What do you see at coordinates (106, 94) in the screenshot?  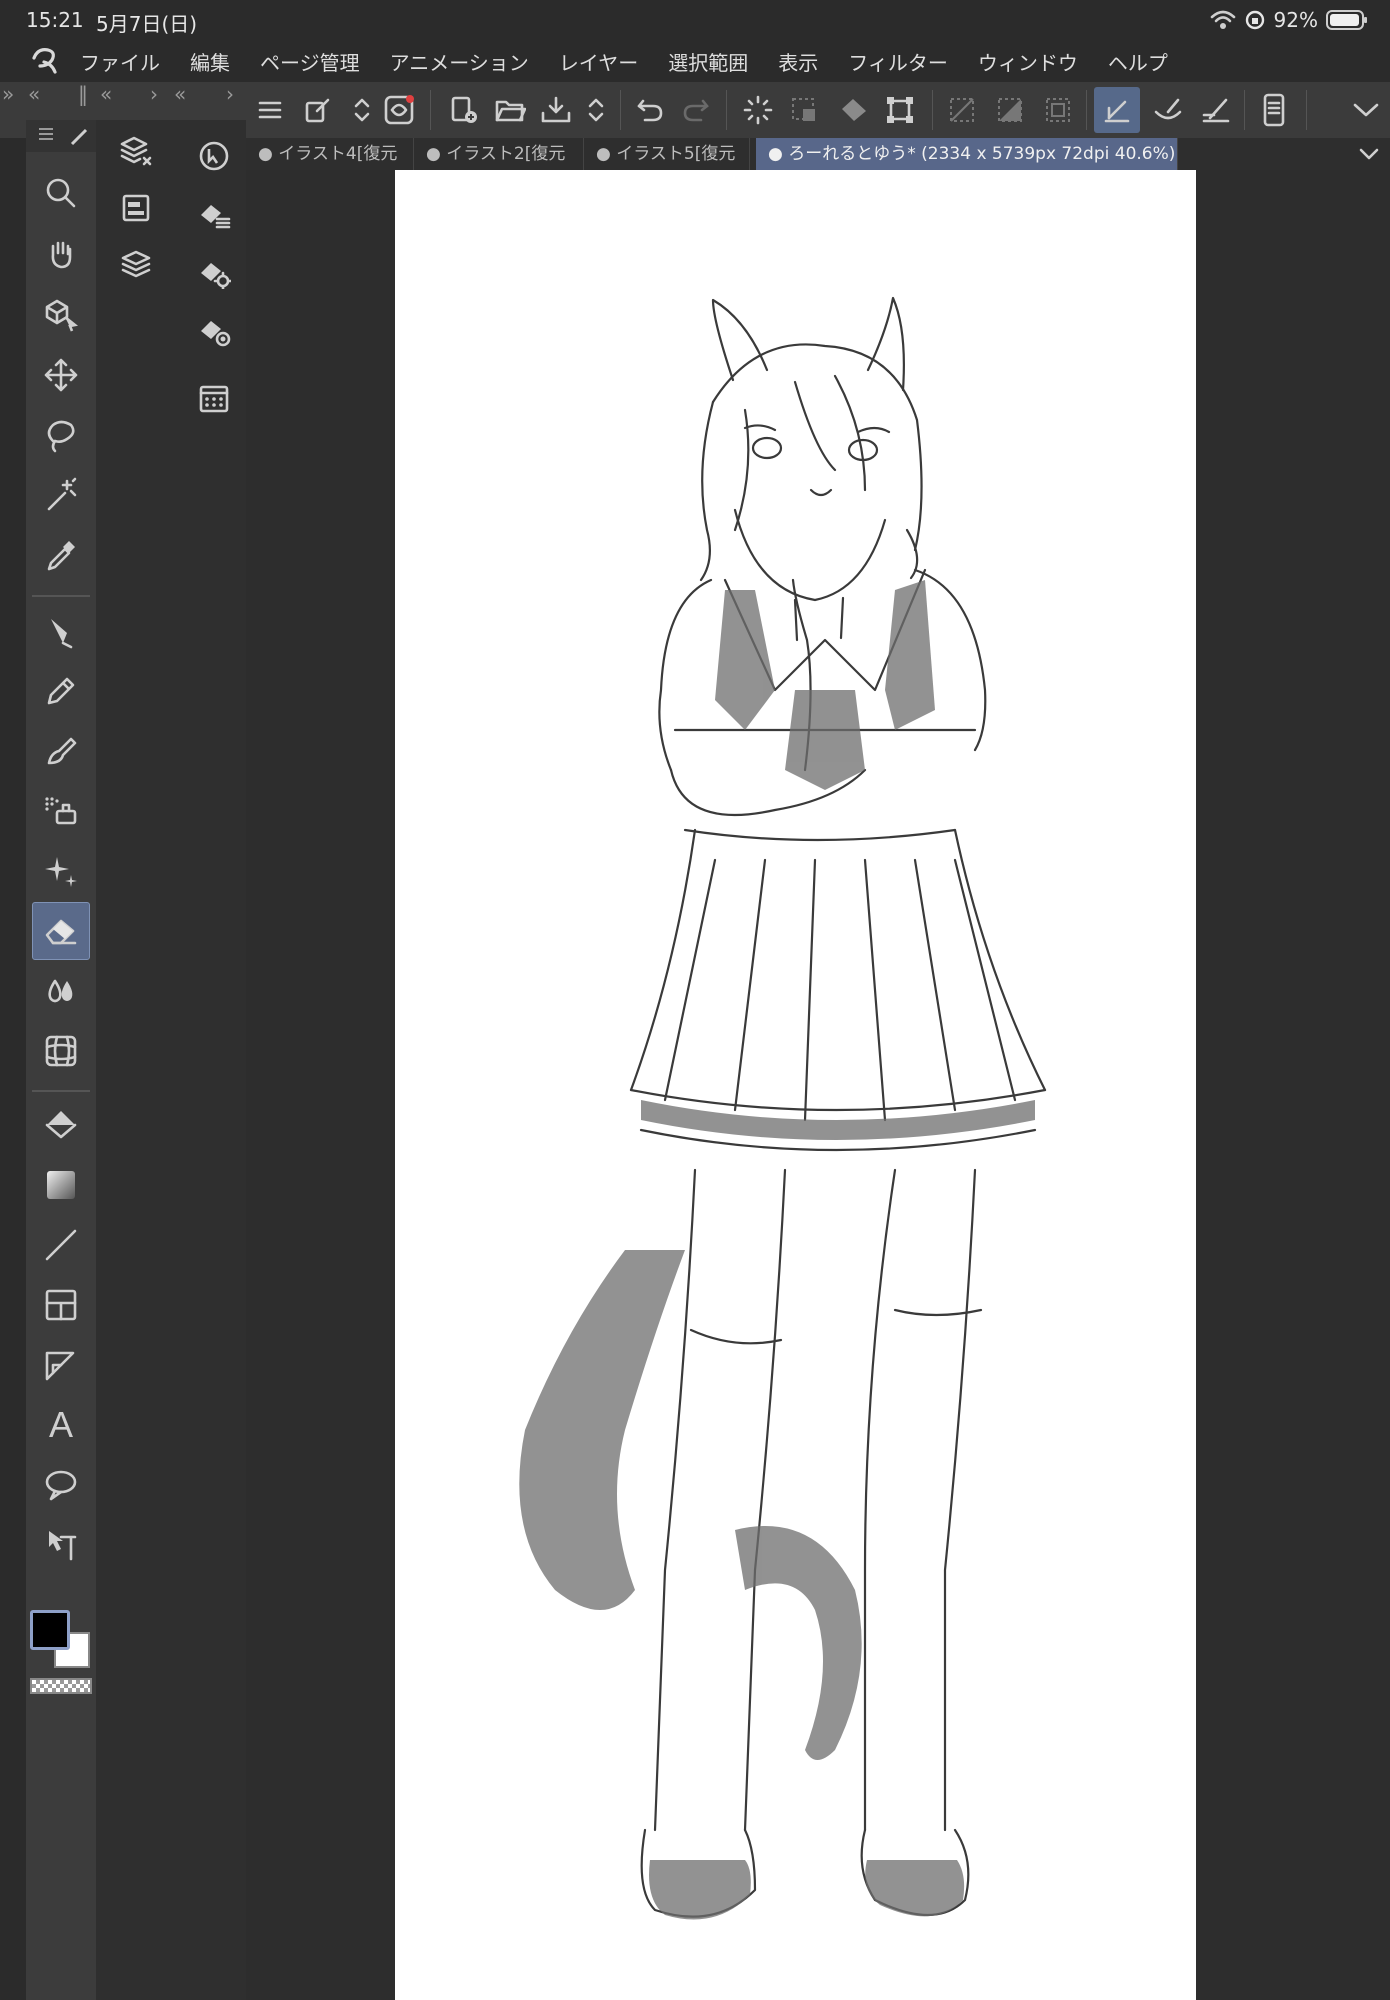 I see `collapse-mid-button: «` at bounding box center [106, 94].